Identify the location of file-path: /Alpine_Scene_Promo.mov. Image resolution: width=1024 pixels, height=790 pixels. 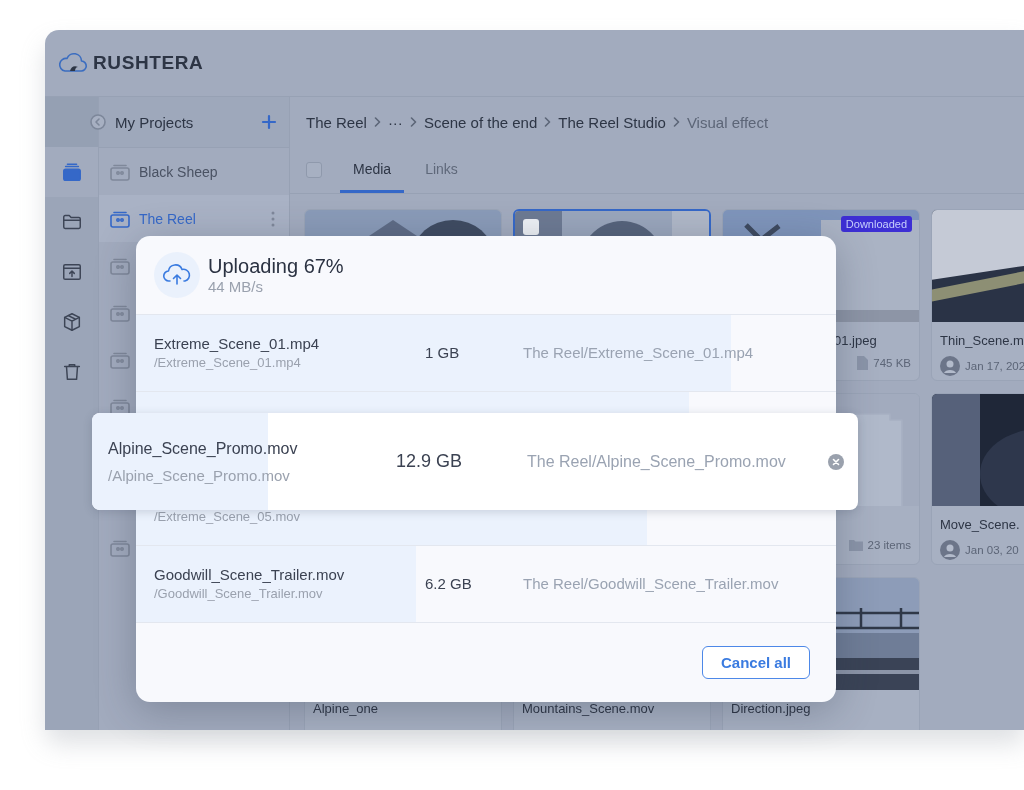
(199, 475).